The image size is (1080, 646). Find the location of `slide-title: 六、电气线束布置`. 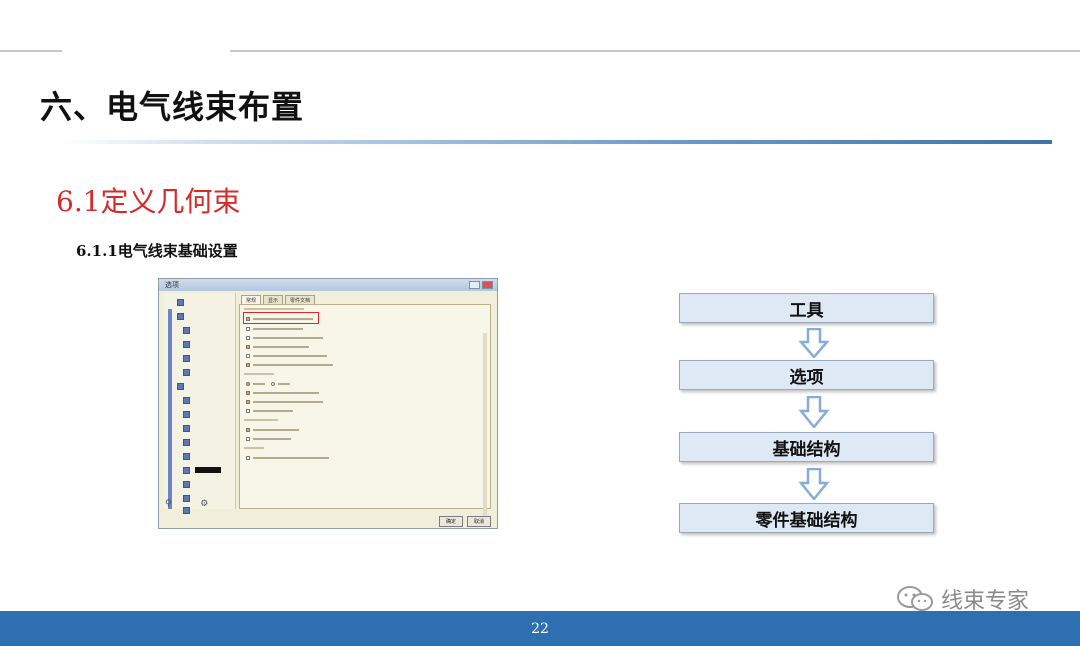

slide-title: 六、电气线束布置 is located at coordinates (172, 107).